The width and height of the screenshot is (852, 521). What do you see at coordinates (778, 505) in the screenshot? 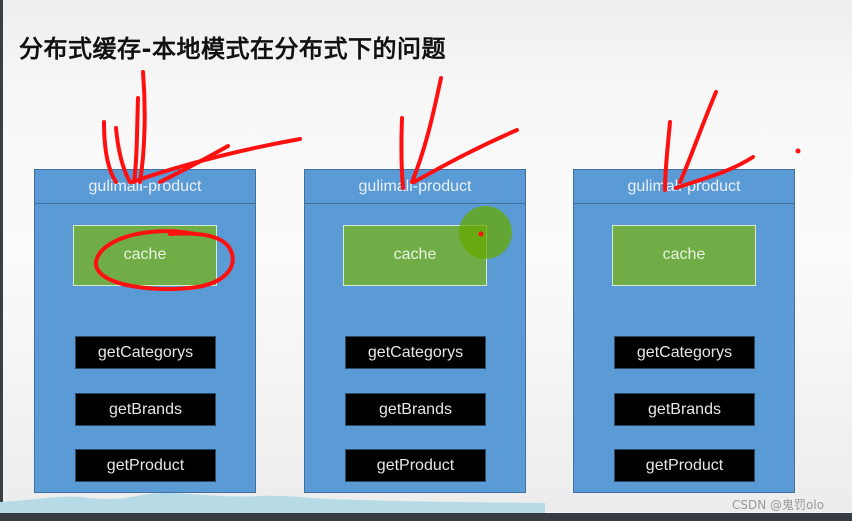
I see `watermark: CSDN @鬼罚olo` at bounding box center [778, 505].